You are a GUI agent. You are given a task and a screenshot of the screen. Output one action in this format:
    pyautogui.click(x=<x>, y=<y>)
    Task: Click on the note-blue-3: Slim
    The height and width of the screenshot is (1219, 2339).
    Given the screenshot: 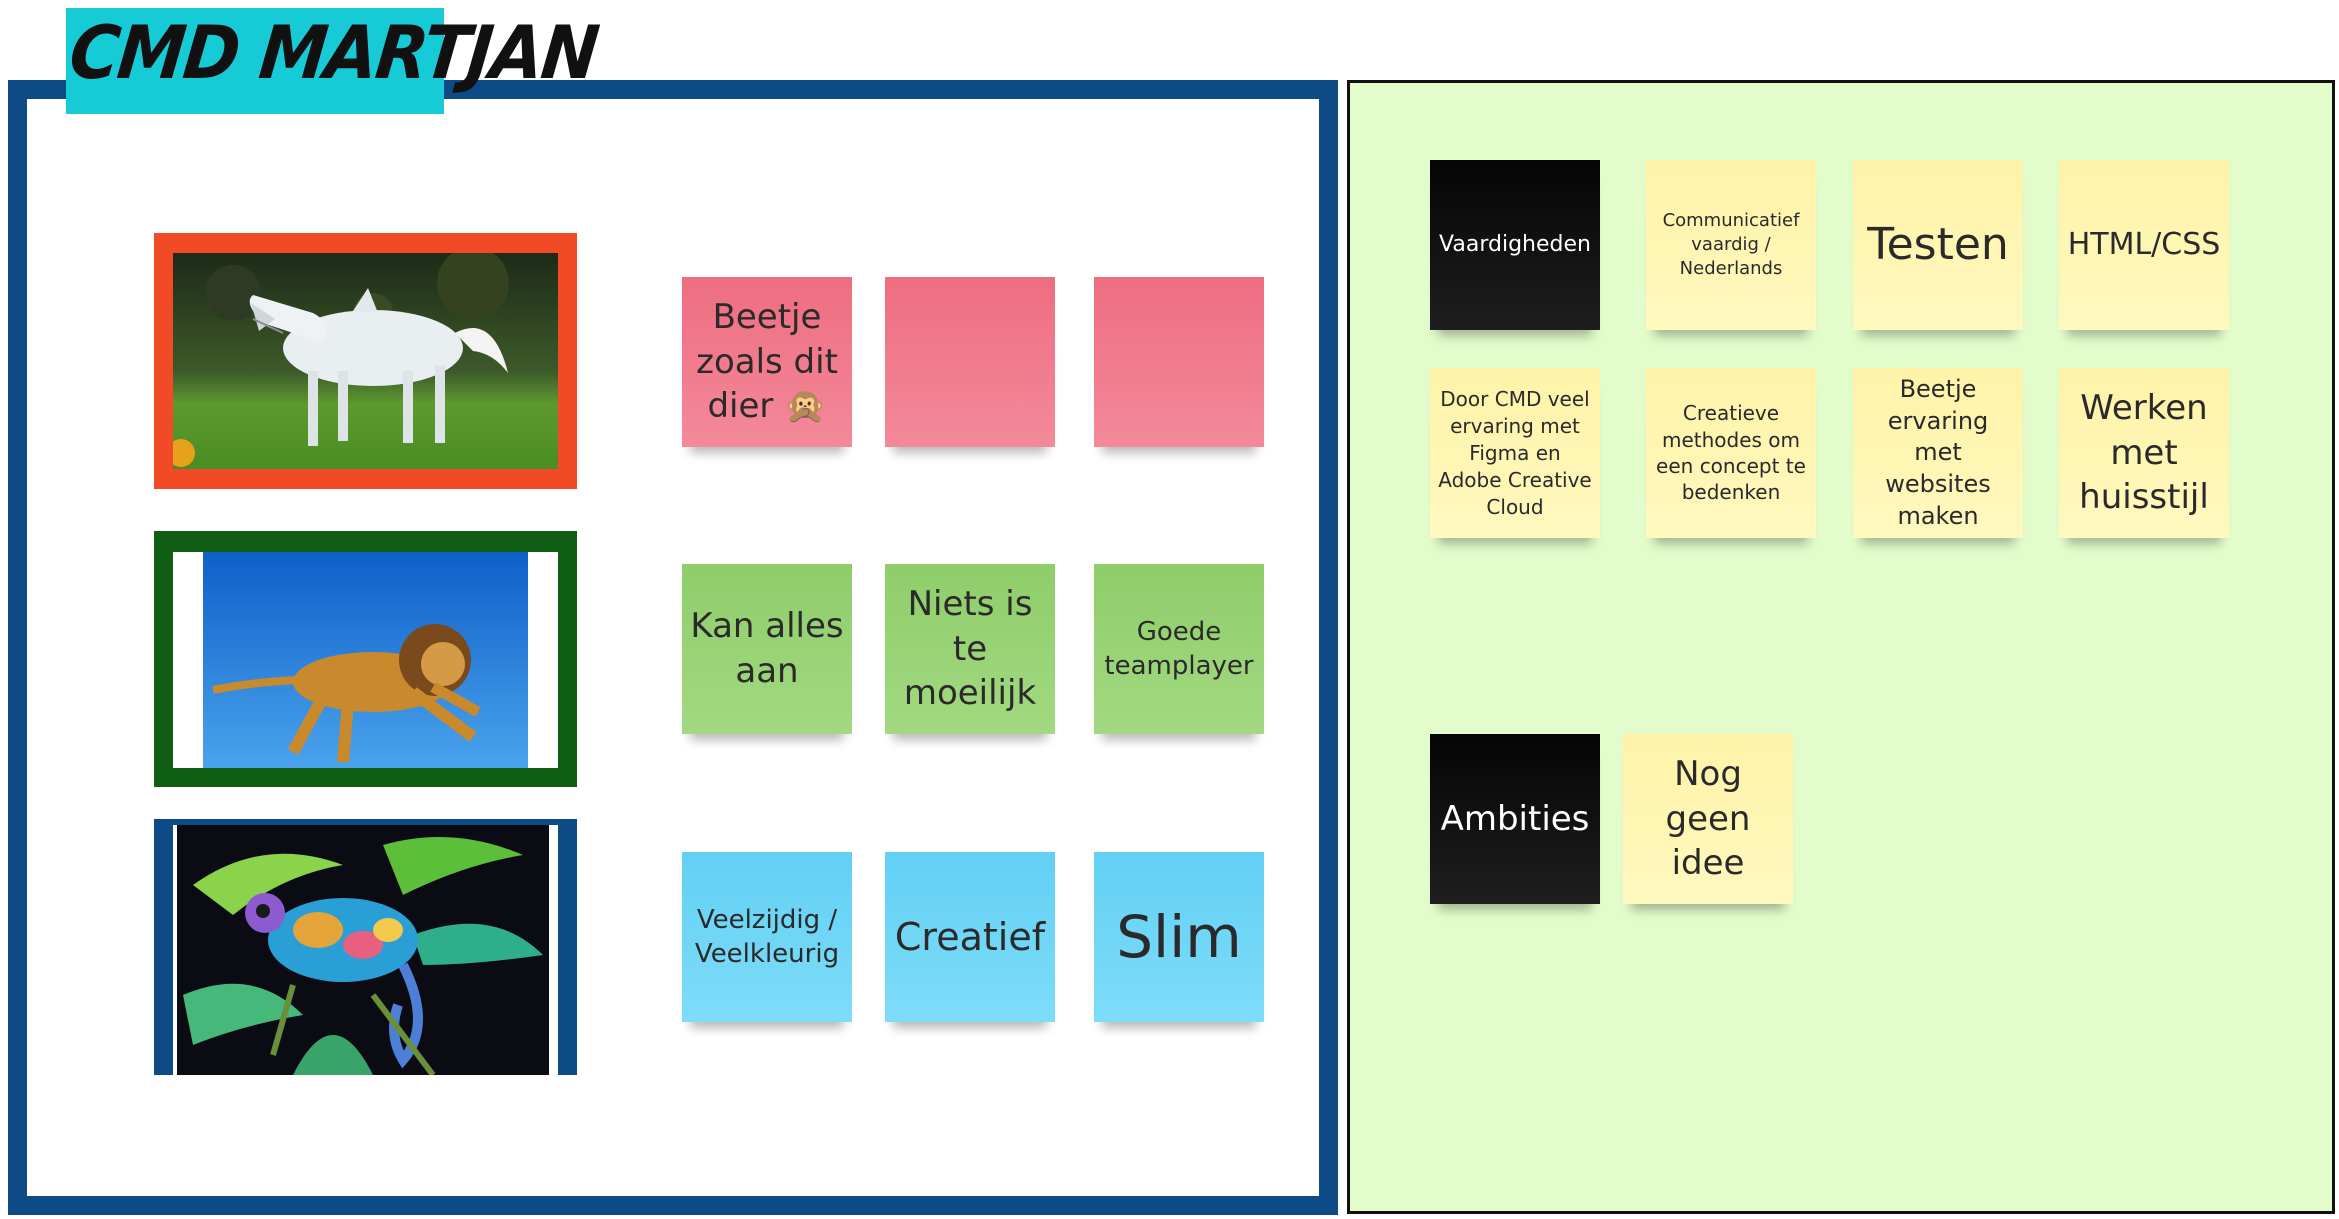 What is the action you would take?
    pyautogui.click(x=1179, y=937)
    